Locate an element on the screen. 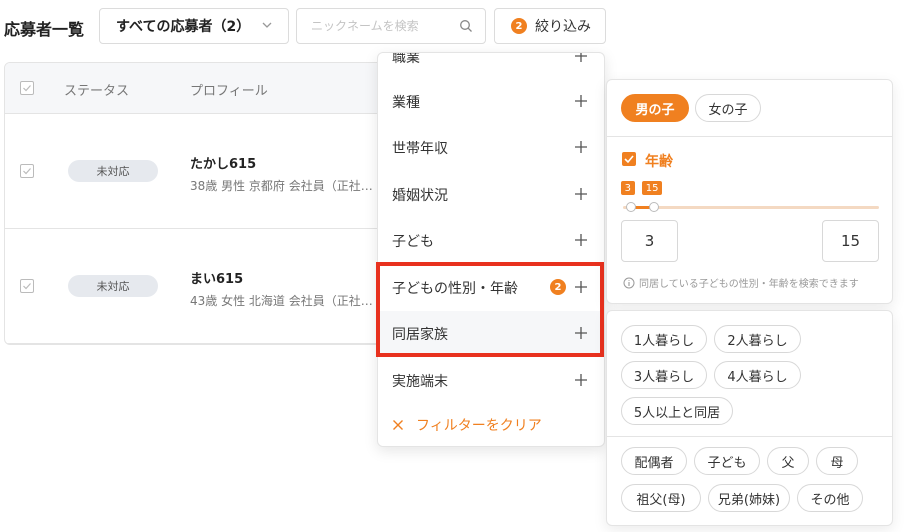  search-box is located at coordinates (391, 26).